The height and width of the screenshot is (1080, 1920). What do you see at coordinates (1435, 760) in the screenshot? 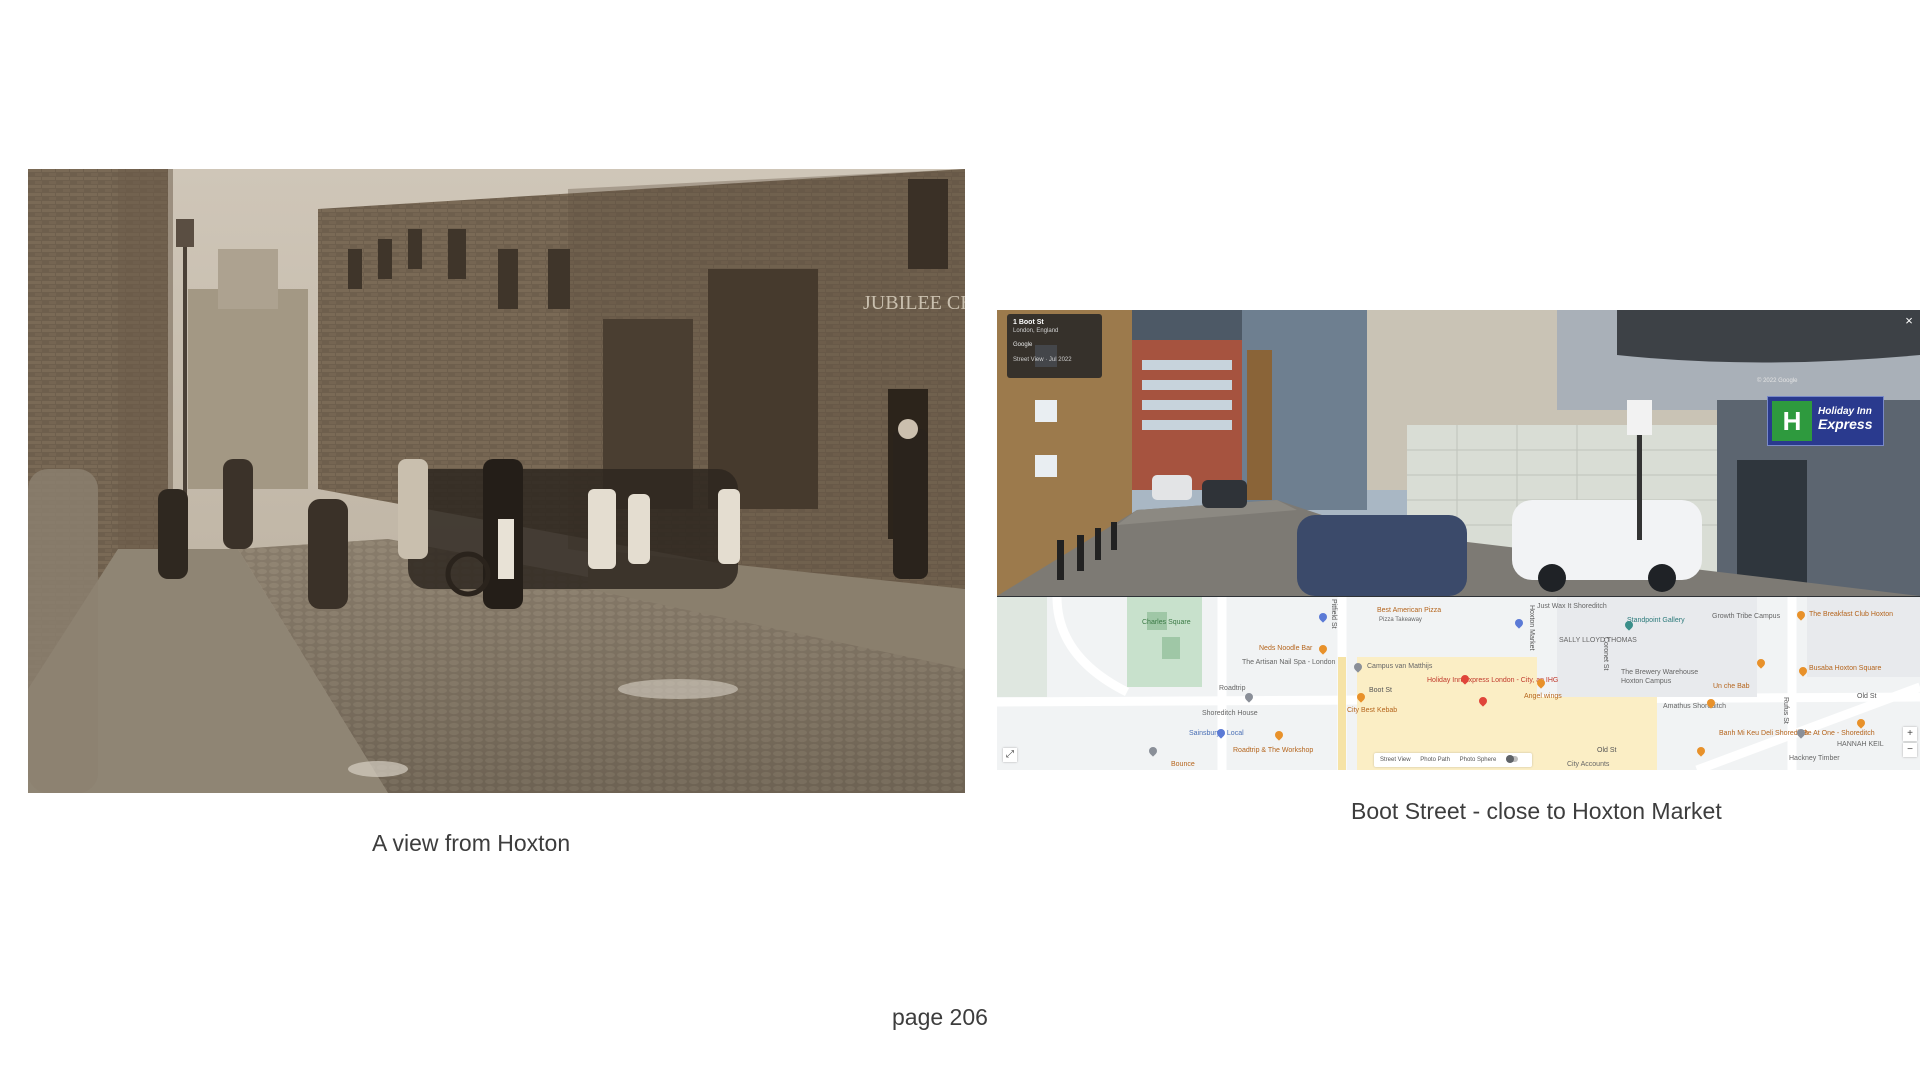
I see `legend-photo-path: Photo Path` at bounding box center [1435, 760].